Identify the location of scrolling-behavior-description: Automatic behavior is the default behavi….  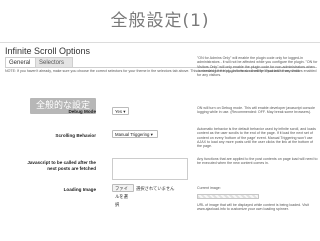
(256, 138).